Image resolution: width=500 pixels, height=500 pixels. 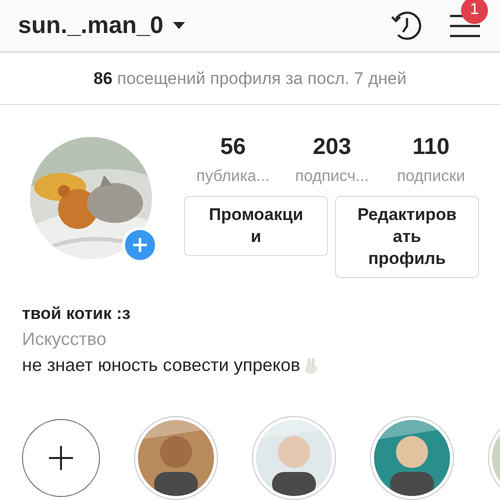 What do you see at coordinates (249, 78) in the screenshot?
I see `profile-visits-text: 86 посещений профиля за посл. 7 дней` at bounding box center [249, 78].